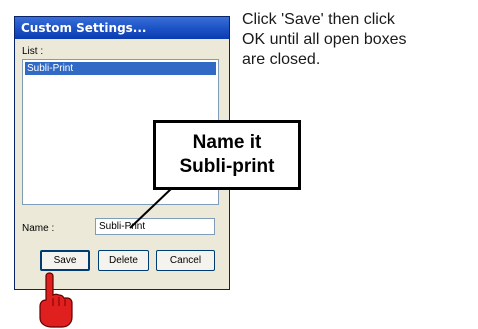 This screenshot has width=478, height=329. I want to click on pointing-hand-icon, so click(56, 300).